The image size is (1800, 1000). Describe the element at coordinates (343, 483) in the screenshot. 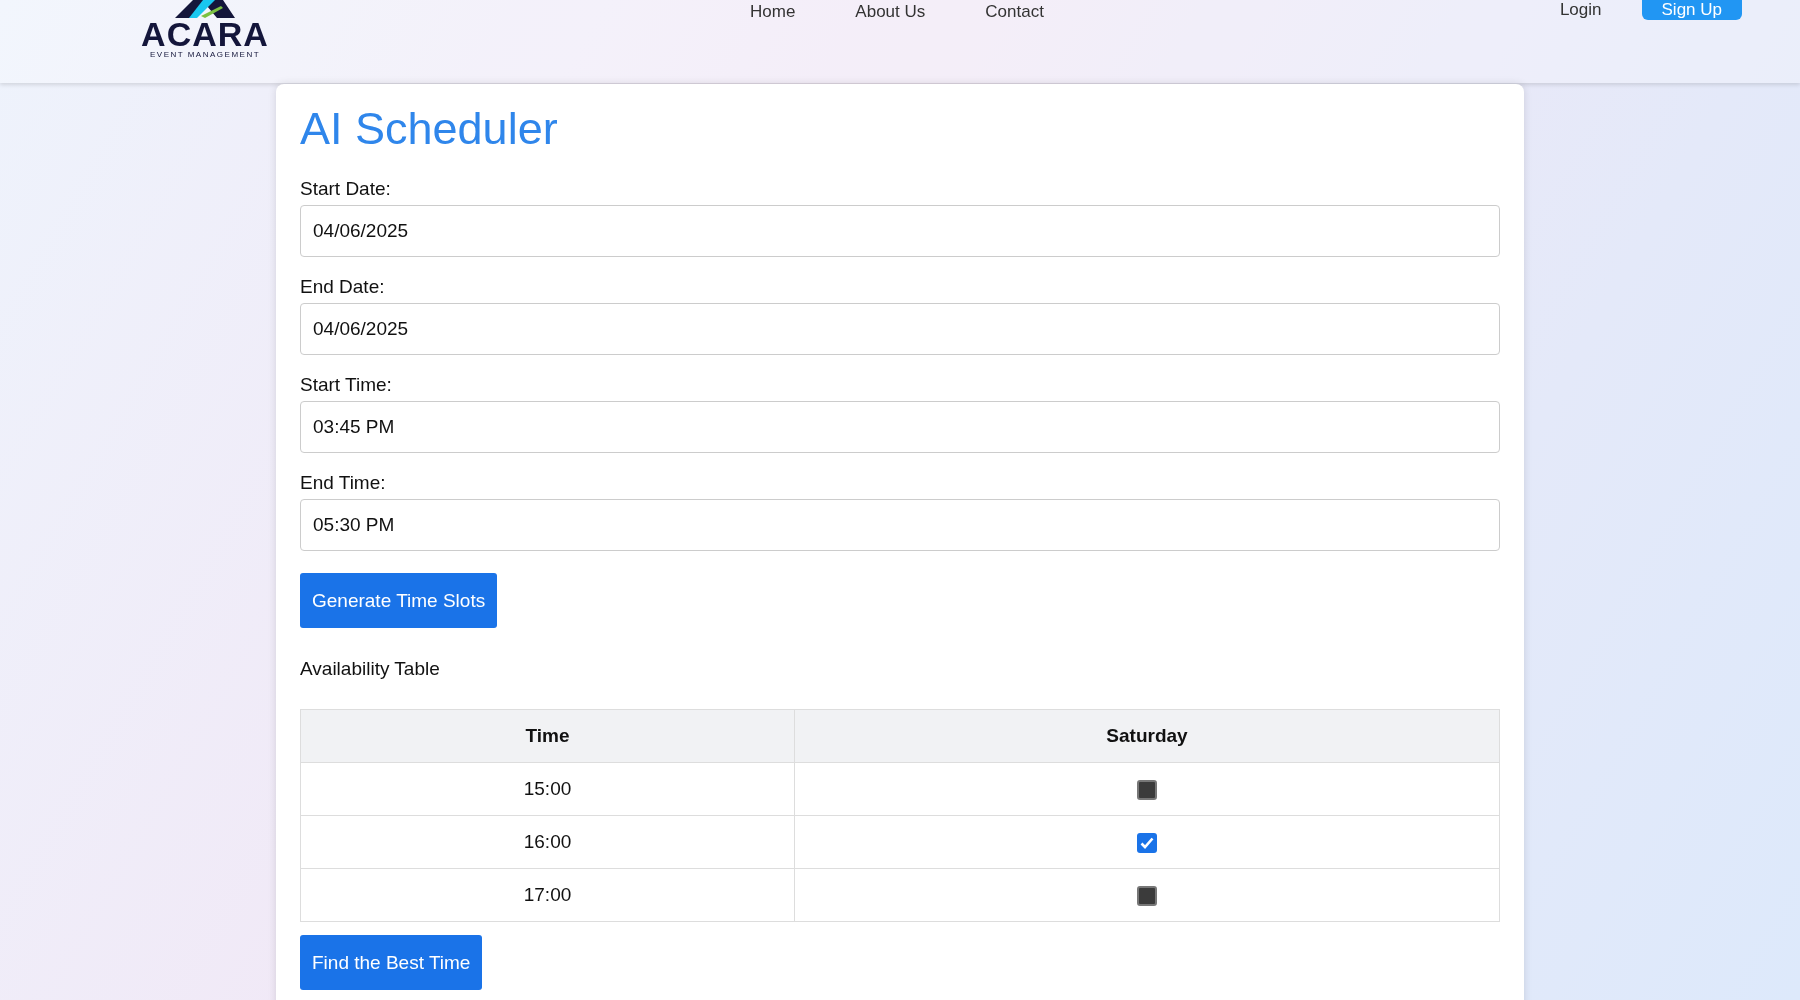

I see `field-label: End Time:` at that location.